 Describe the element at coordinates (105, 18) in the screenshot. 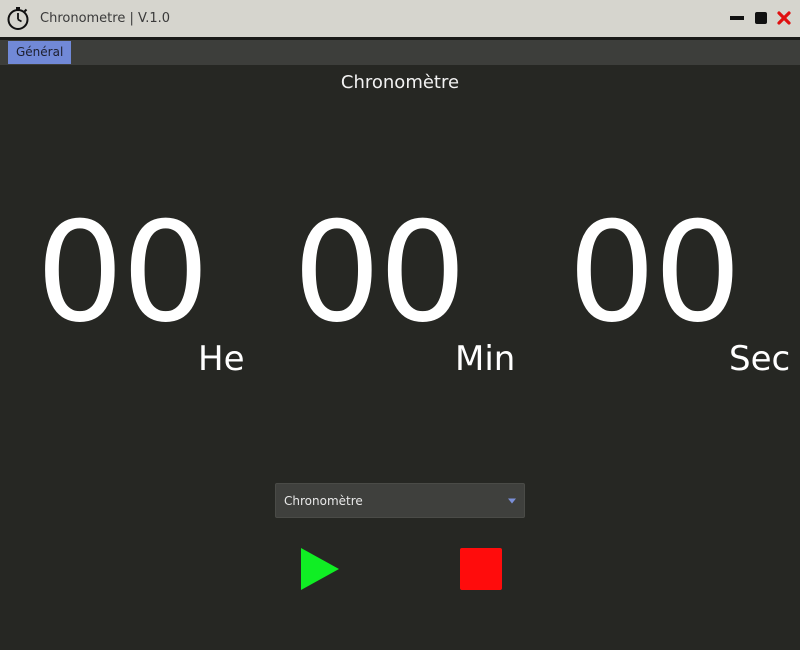

I see `window-title: Chronometre | V.1.0` at that location.